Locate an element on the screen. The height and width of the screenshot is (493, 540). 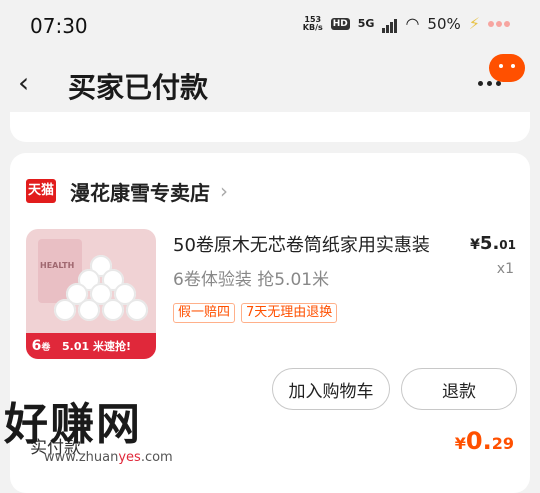
network-speed: 153 KB/s is located at coordinates (312, 23).